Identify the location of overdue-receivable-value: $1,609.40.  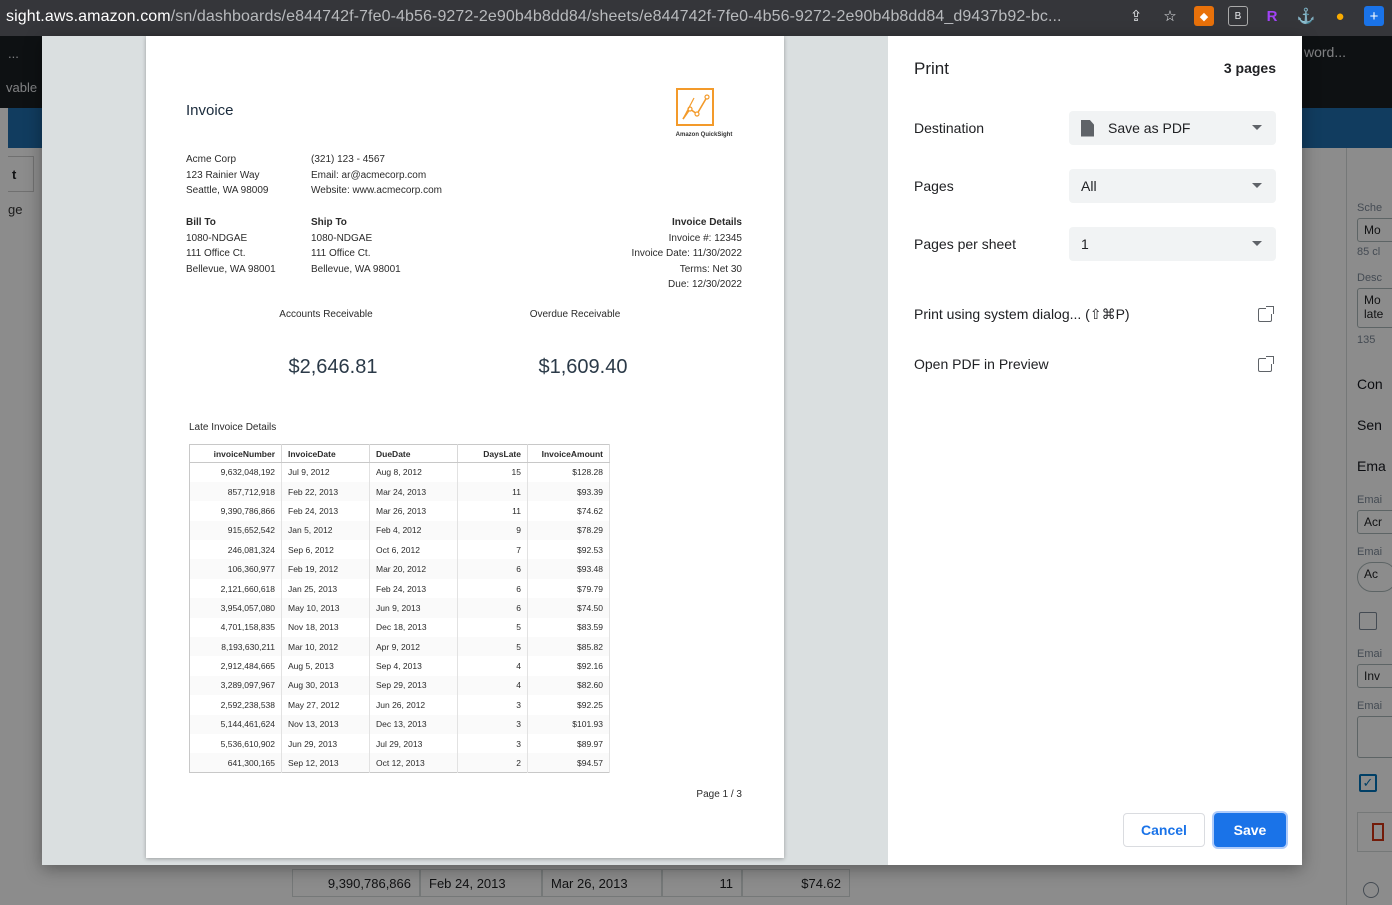
(583, 367).